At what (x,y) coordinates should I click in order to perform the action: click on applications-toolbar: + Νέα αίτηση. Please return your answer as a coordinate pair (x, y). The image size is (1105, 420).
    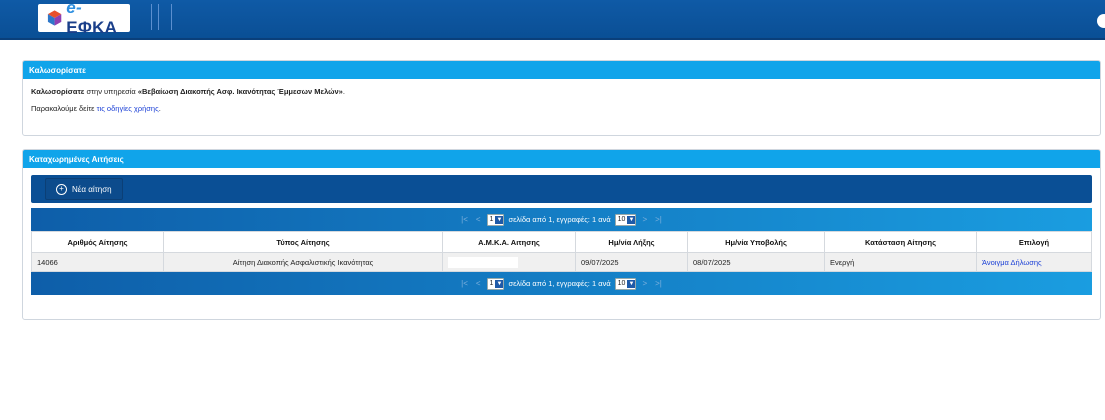
    Looking at the image, I should click on (561, 189).